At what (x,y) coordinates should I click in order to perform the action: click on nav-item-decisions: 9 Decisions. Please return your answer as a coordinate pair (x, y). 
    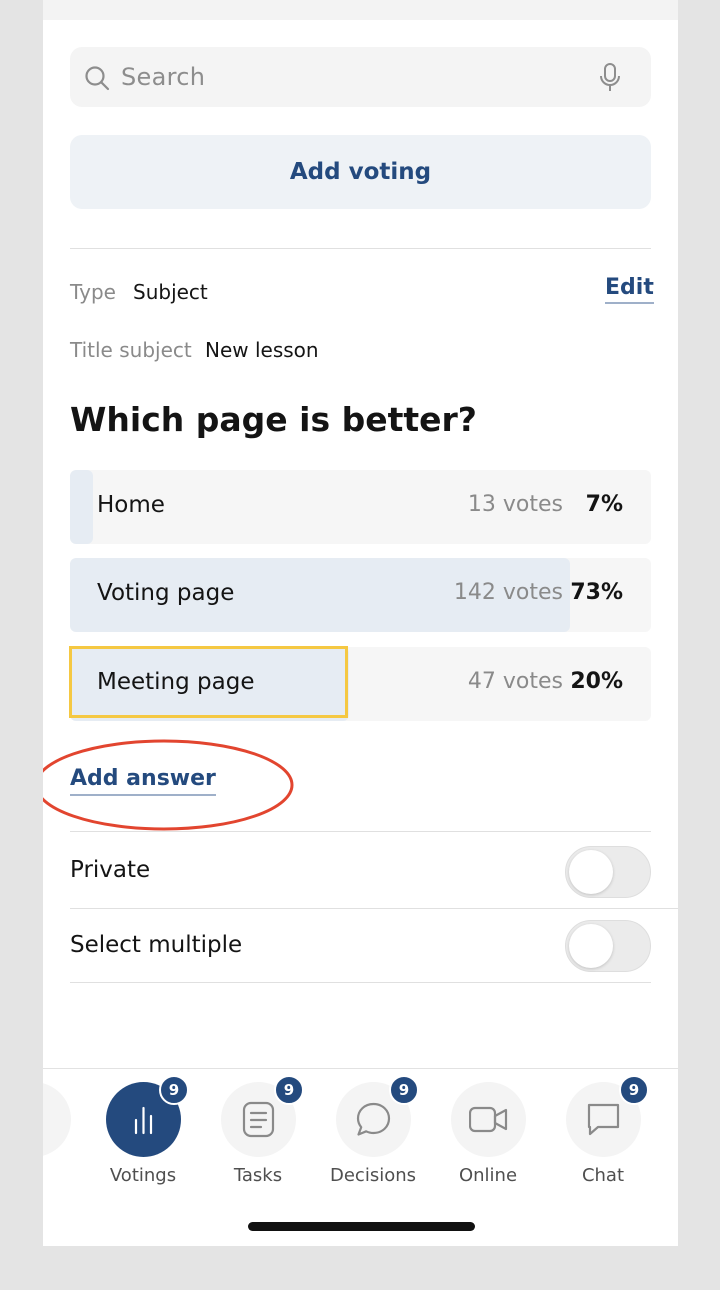
    Looking at the image, I should click on (373, 1138).